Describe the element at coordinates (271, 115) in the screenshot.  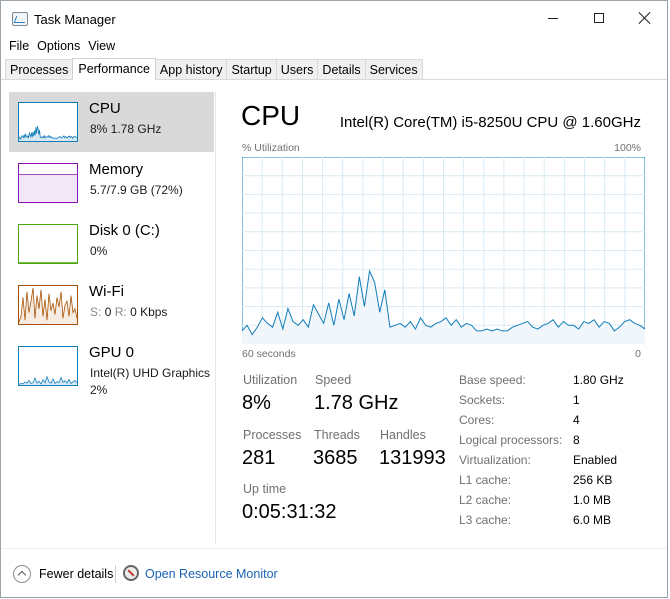
I see `page-title: CPU` at that location.